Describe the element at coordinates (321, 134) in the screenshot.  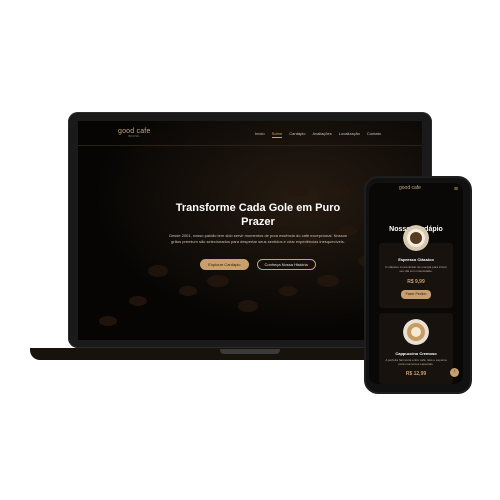
I see `nav-avaliacoes: Avaliações` at that location.